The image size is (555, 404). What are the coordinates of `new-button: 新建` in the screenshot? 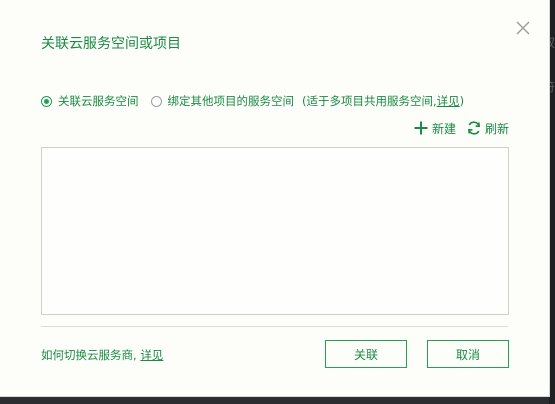 It's located at (434, 128).